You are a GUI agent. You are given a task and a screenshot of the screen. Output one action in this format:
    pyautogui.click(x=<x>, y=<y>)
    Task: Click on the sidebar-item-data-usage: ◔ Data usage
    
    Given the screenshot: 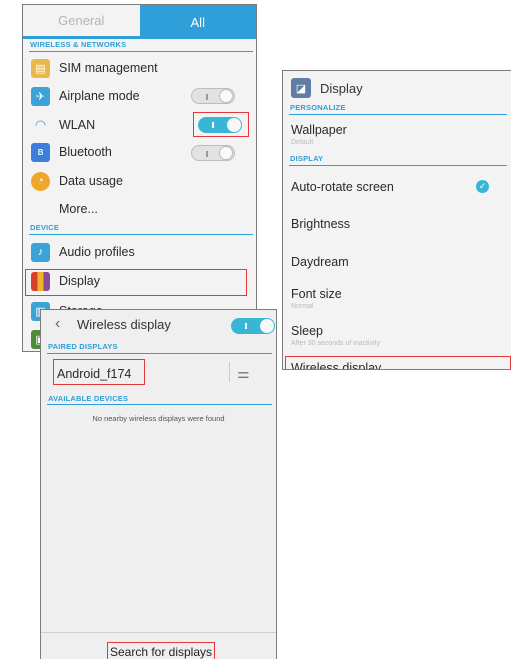 What is the action you would take?
    pyautogui.click(x=77, y=181)
    